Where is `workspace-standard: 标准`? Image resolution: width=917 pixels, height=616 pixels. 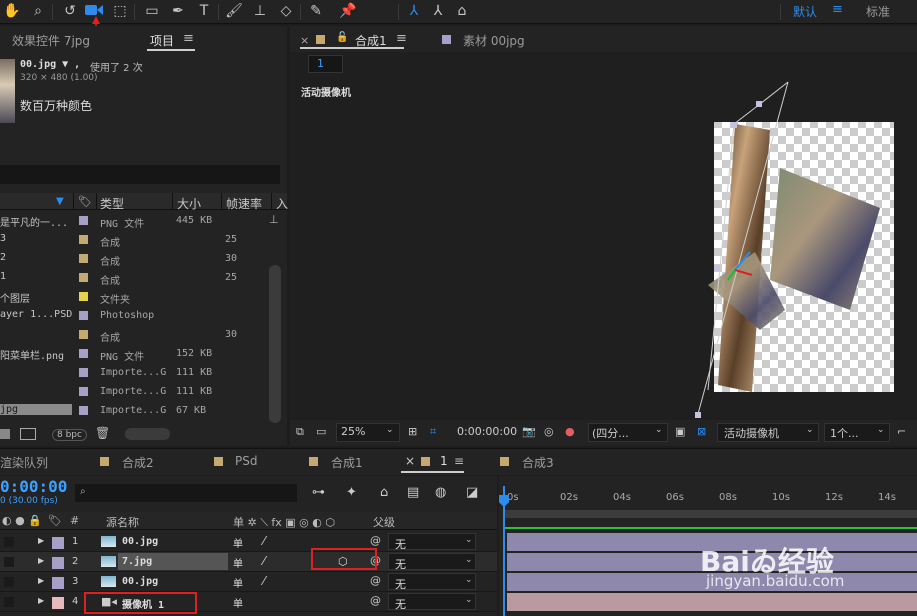 workspace-standard: 标准 is located at coordinates (878, 11).